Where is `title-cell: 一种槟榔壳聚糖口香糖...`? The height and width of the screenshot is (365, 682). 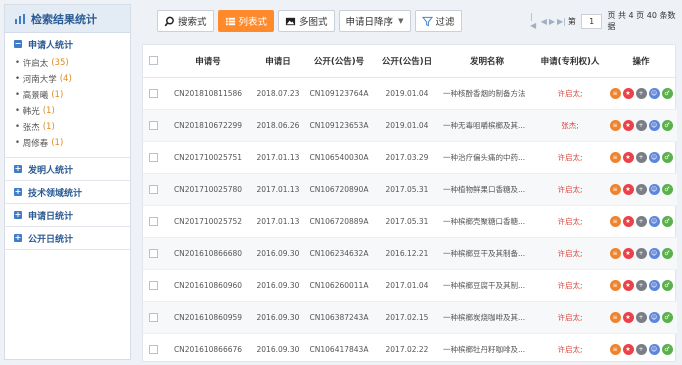 title-cell: 一种槟榔壳聚糖口香糖... is located at coordinates (487, 221).